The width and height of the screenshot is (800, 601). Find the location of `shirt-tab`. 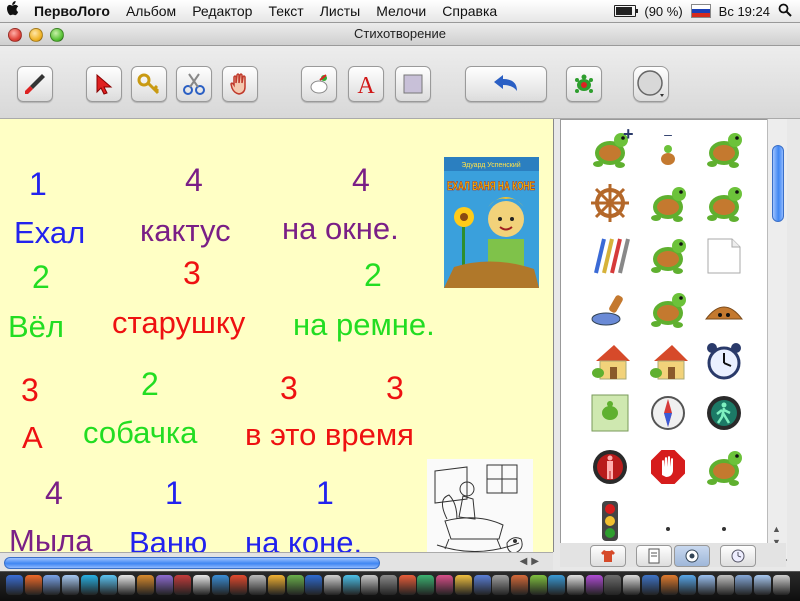

shirt-tab is located at coordinates (608, 556).